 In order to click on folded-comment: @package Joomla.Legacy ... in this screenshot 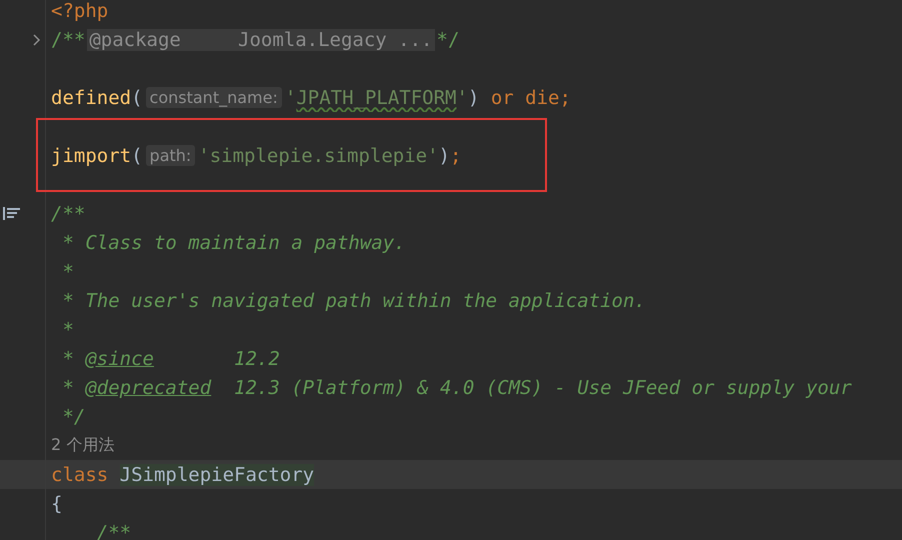, I will do `click(260, 39)`.